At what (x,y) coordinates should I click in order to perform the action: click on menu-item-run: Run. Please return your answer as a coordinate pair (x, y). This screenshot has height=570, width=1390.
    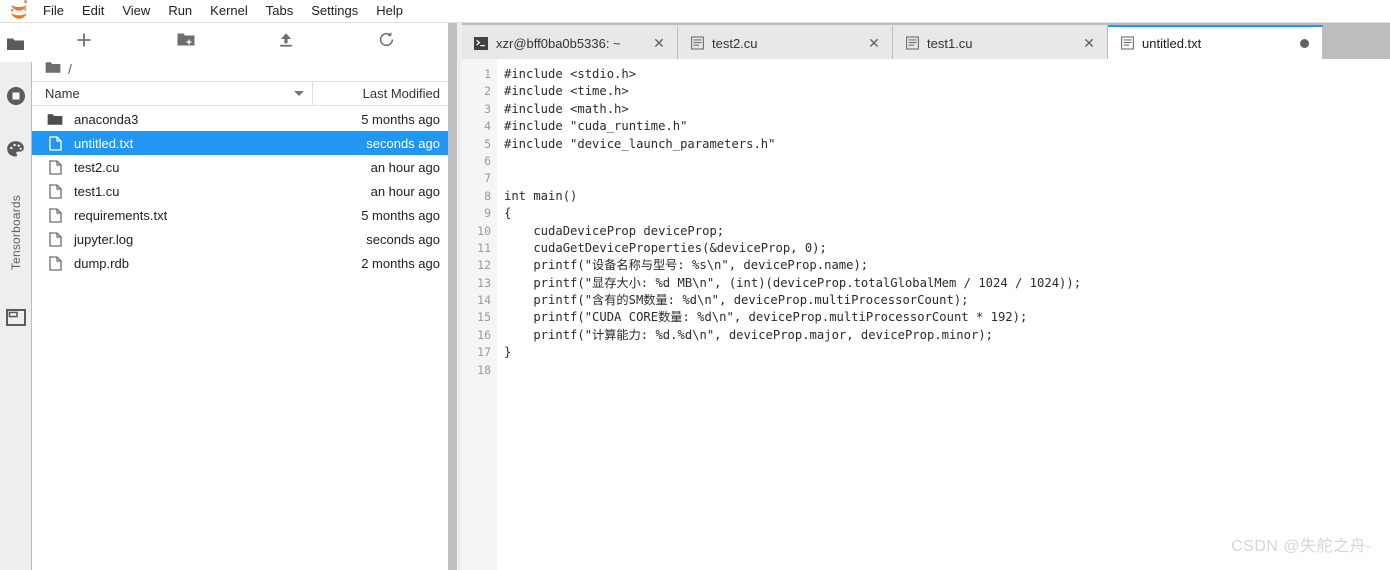
    Looking at the image, I should click on (180, 11).